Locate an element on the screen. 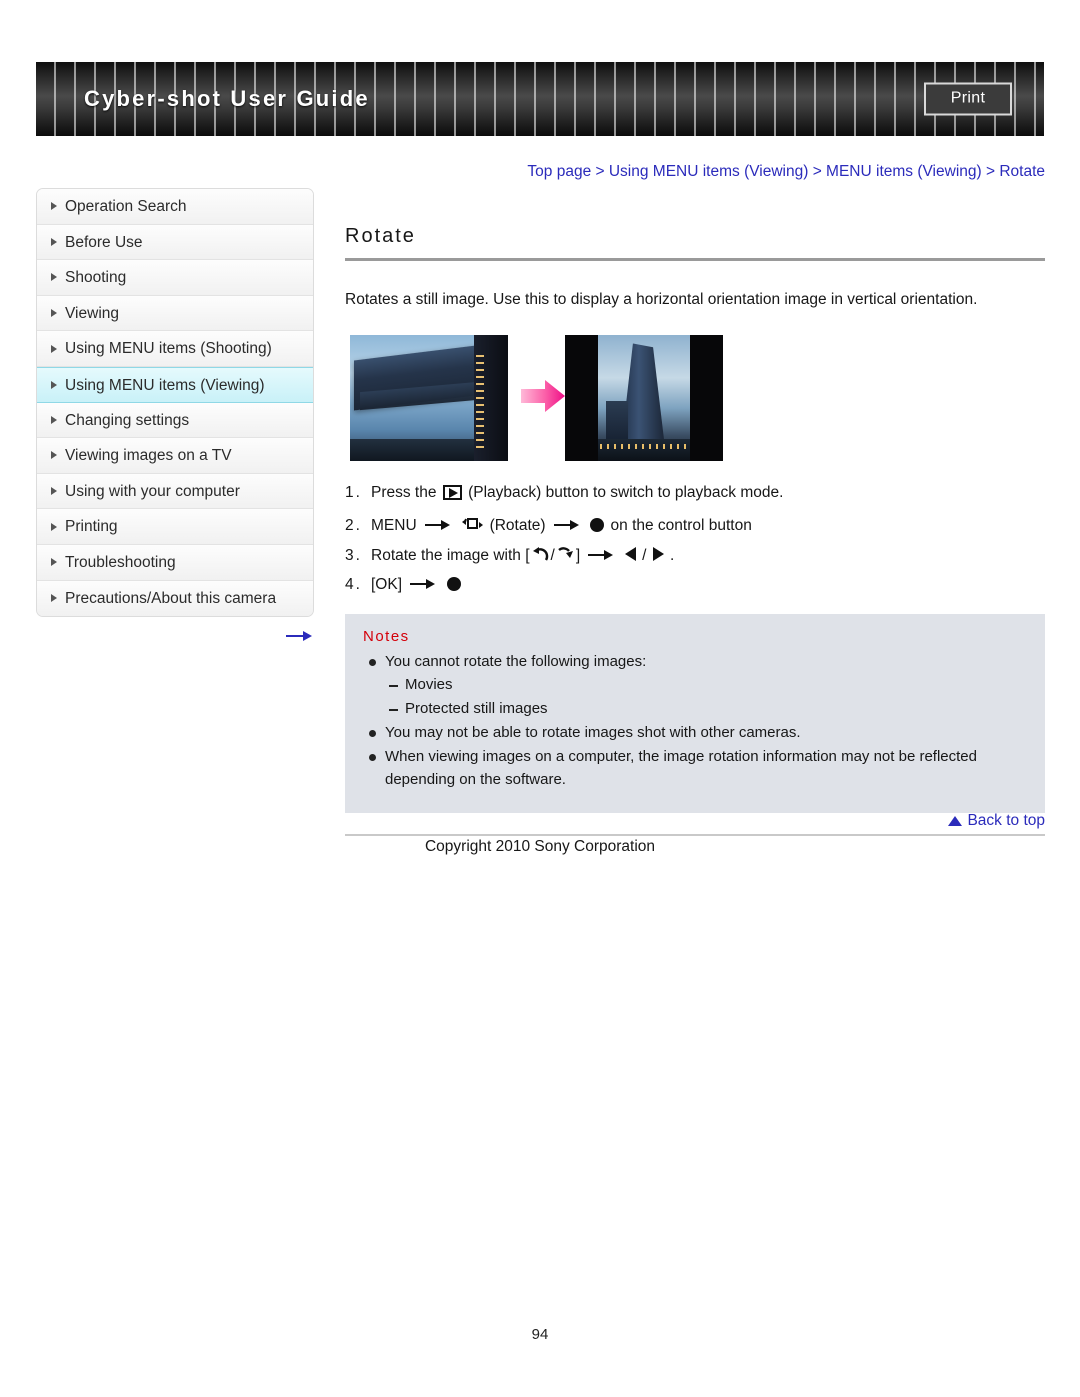 This screenshot has height=1397, width=1080. sidebar-item-using-with-your-computer: Using with your computer is located at coordinates (175, 491).